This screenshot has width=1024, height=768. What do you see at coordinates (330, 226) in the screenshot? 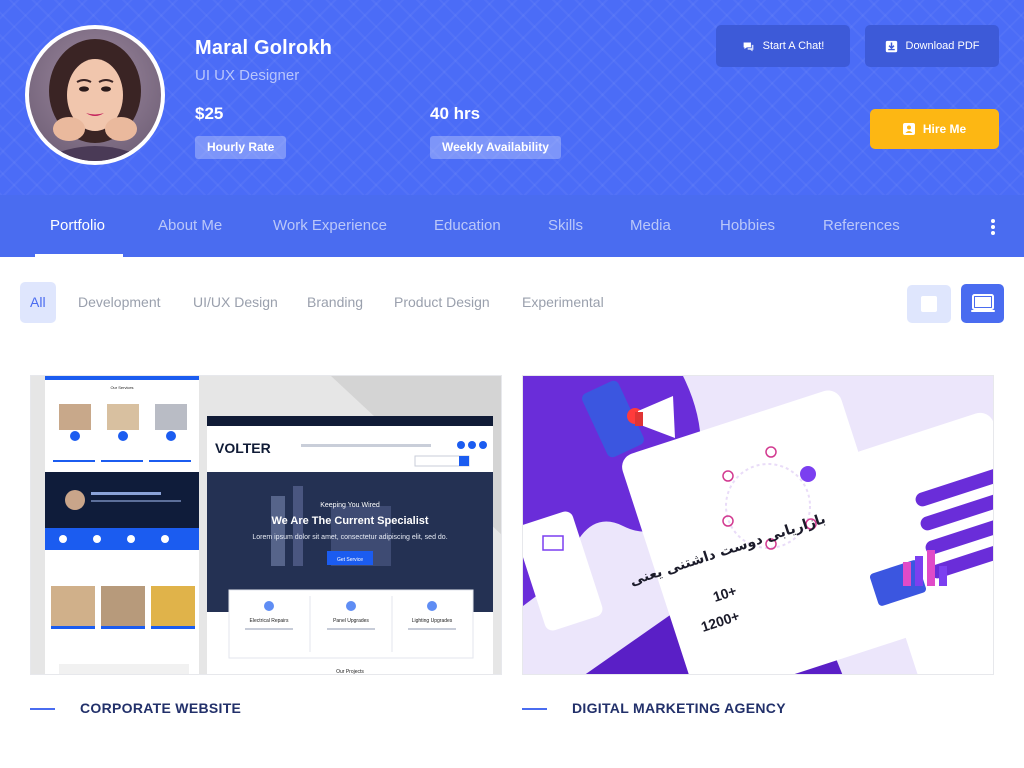
I see `tab-work-experience: Work Experience` at bounding box center [330, 226].